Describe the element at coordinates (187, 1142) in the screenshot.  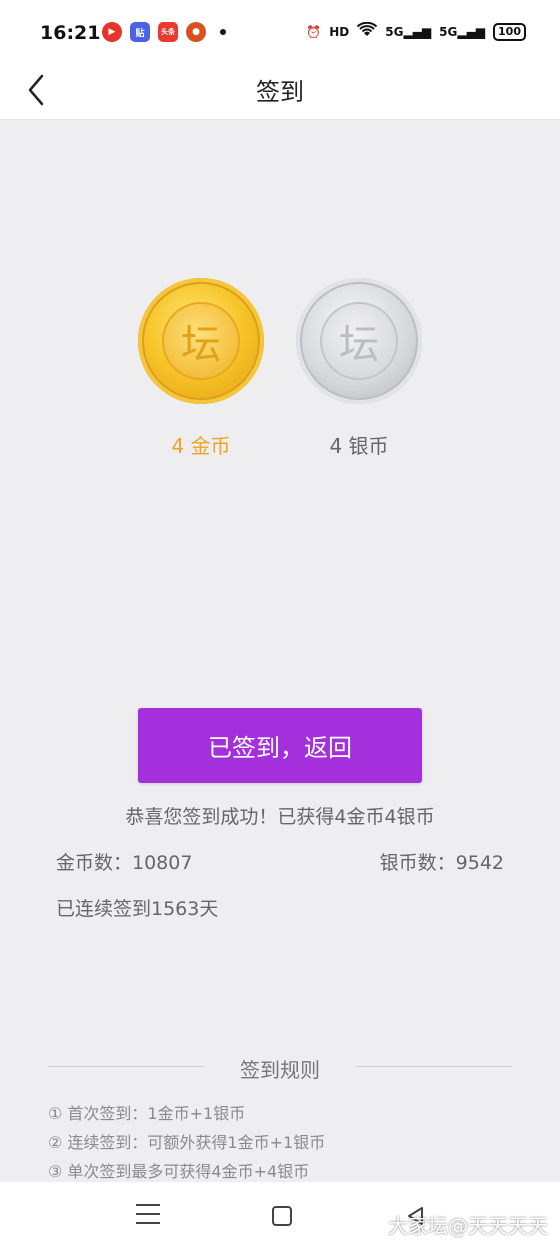
I see `rule-item: ② 连续签到：可额外获得1金币+1银币` at that location.